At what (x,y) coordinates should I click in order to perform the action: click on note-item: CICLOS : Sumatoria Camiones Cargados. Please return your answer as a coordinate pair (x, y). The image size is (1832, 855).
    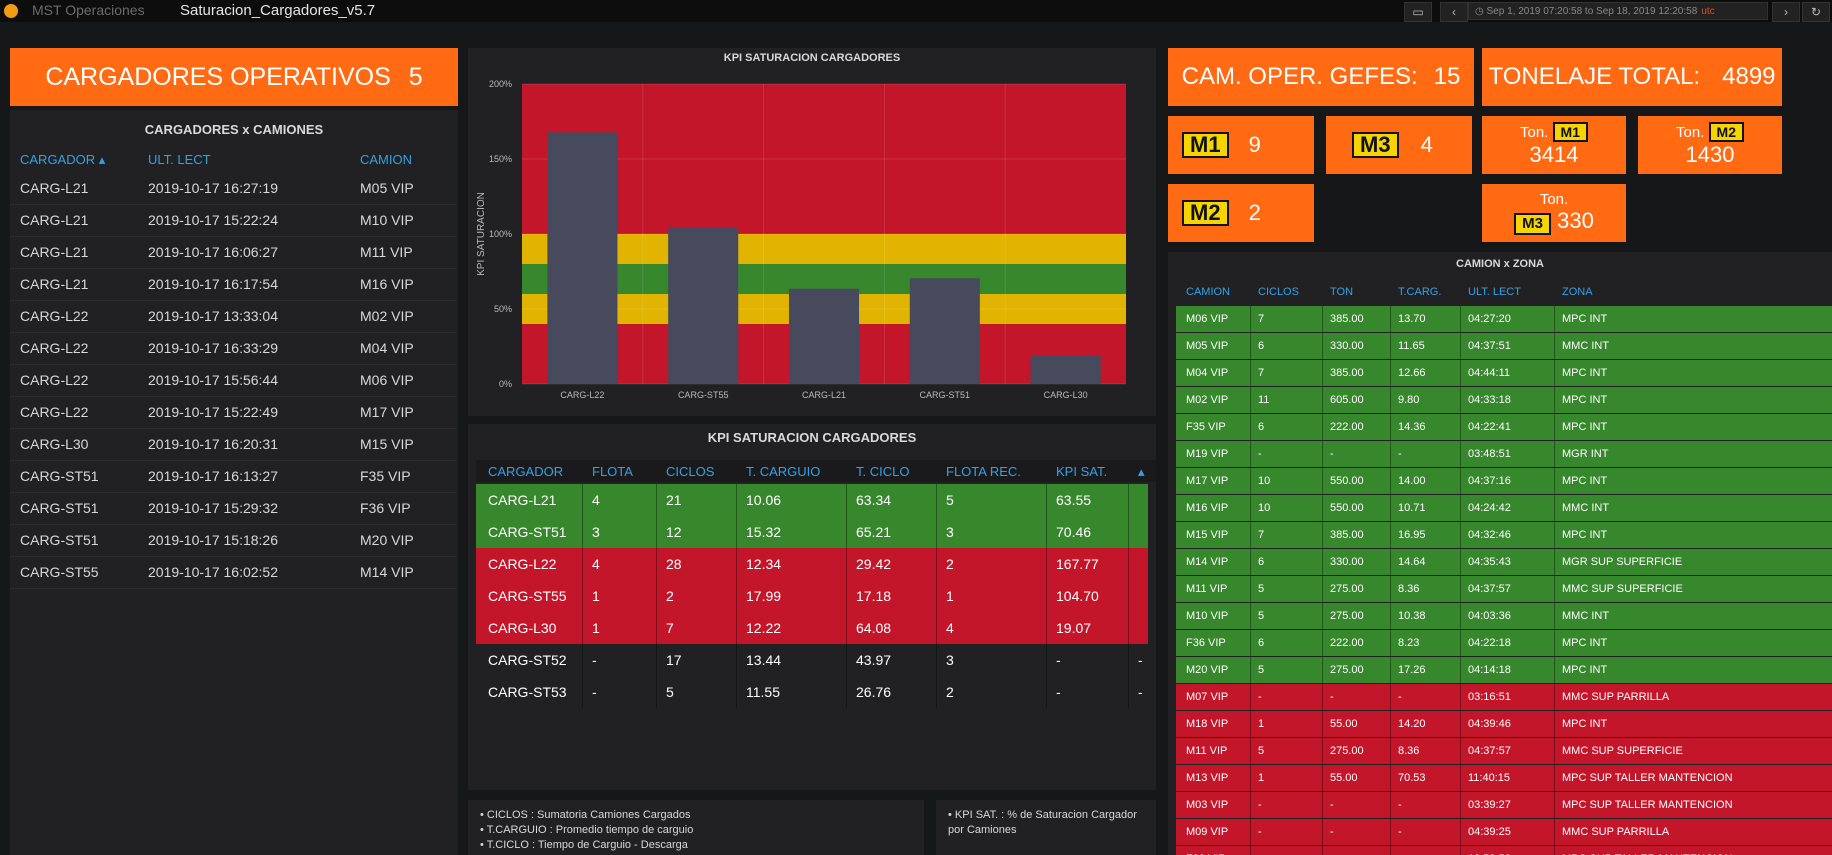
    Looking at the image, I should click on (586, 815).